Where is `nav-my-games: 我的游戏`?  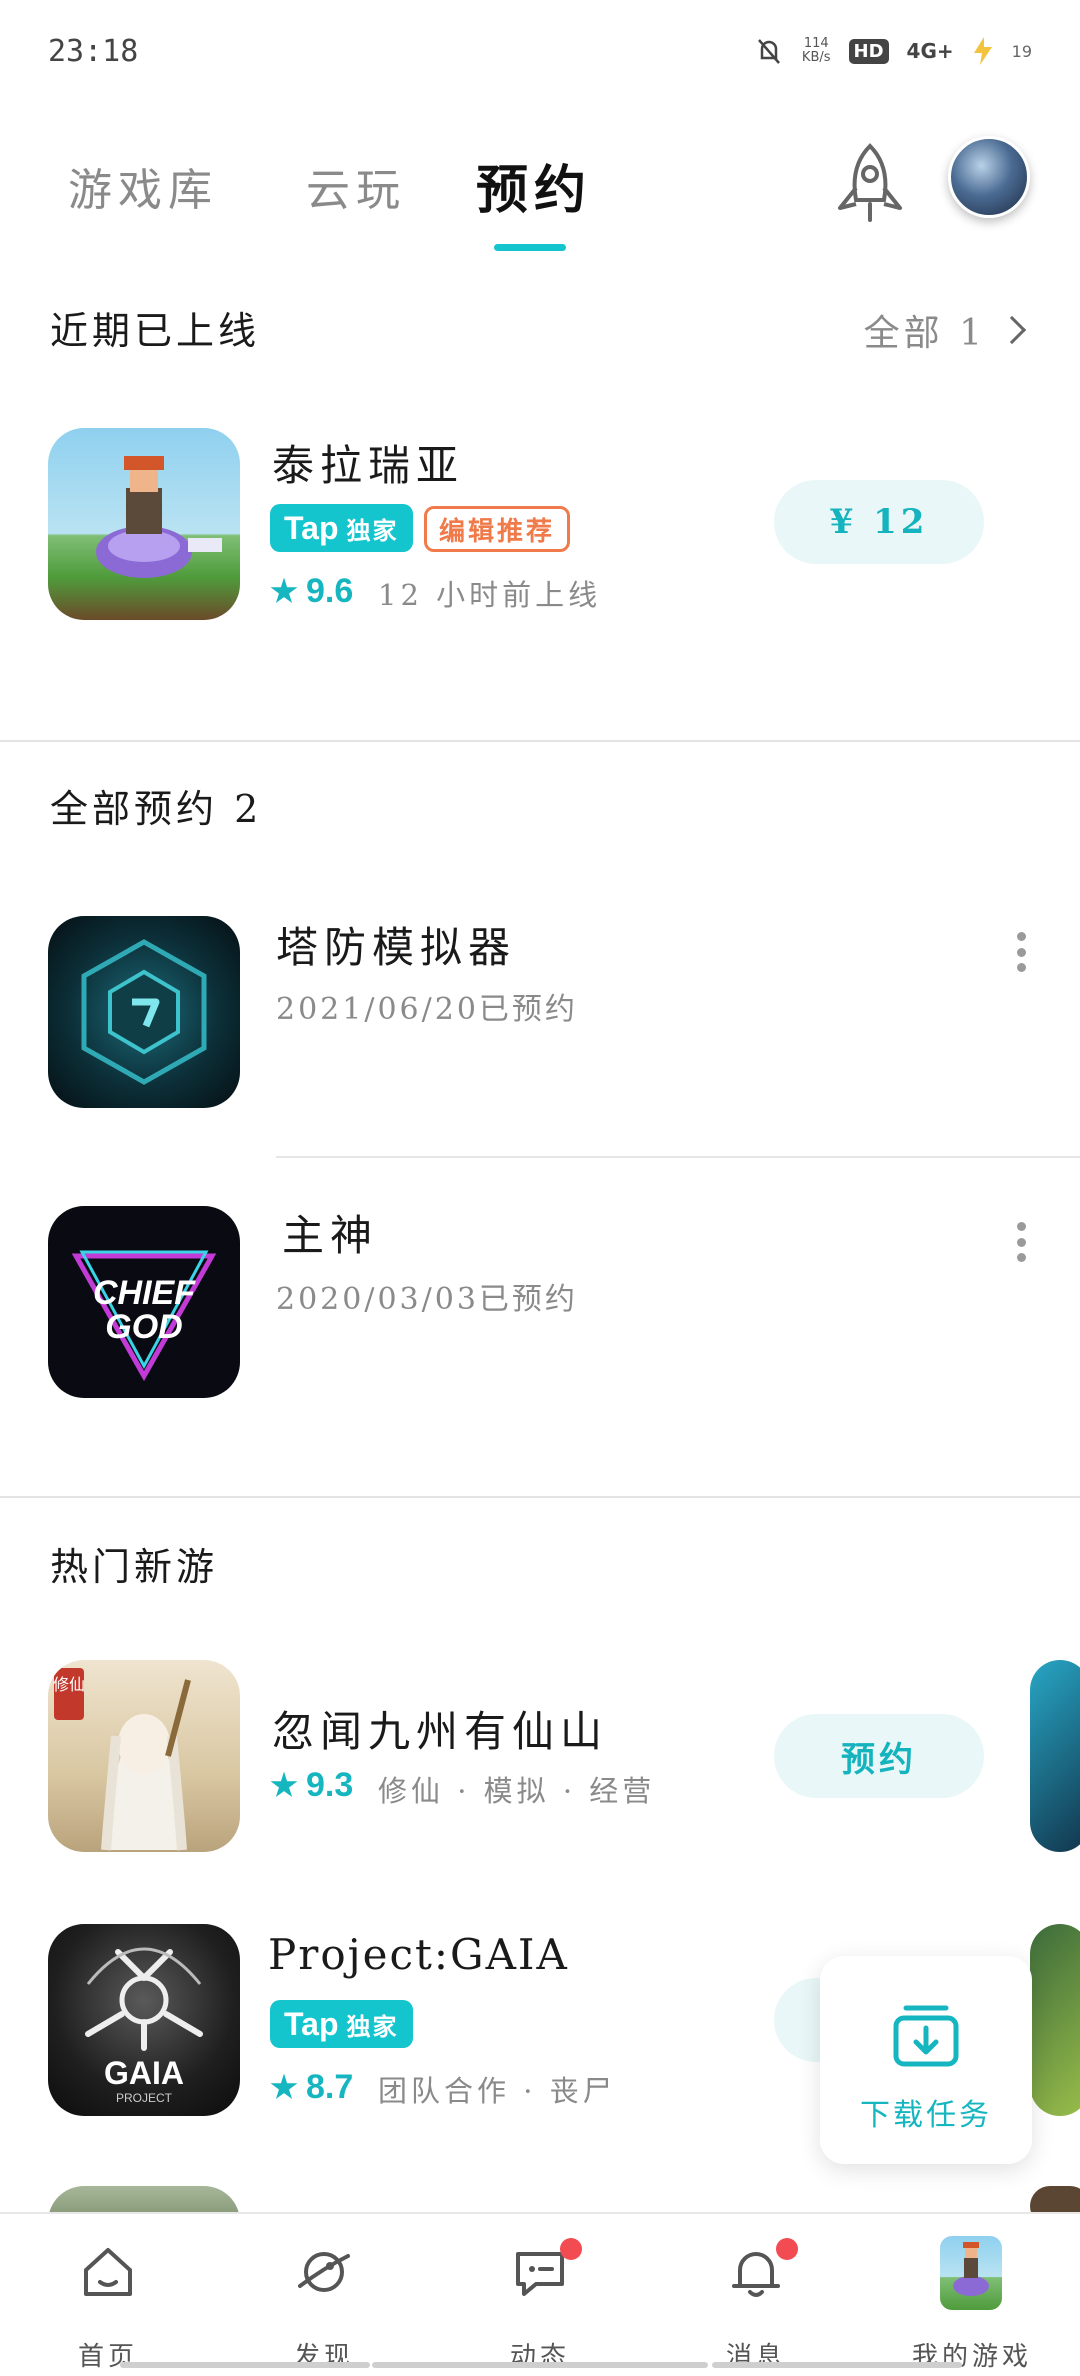 nav-my-games: 我的游戏 is located at coordinates (972, 2304).